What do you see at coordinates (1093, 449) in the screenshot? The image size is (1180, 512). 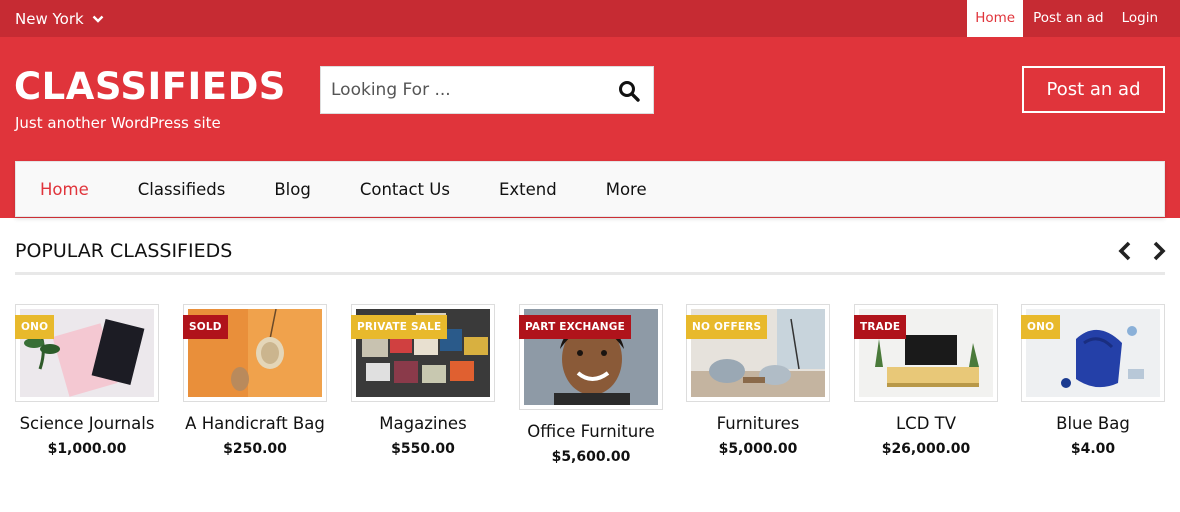 I see `listing-price: $4.00` at bounding box center [1093, 449].